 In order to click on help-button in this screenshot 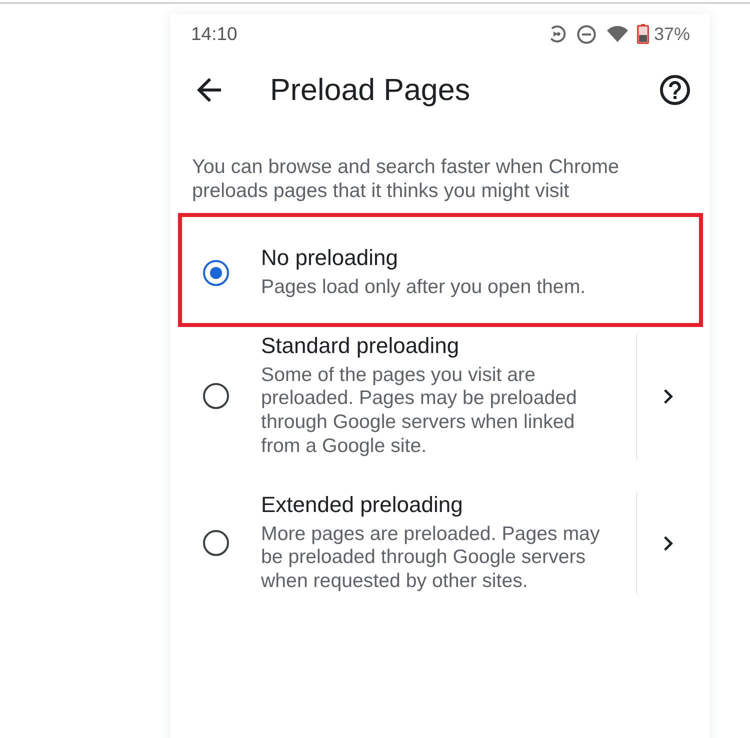, I will do `click(675, 90)`.